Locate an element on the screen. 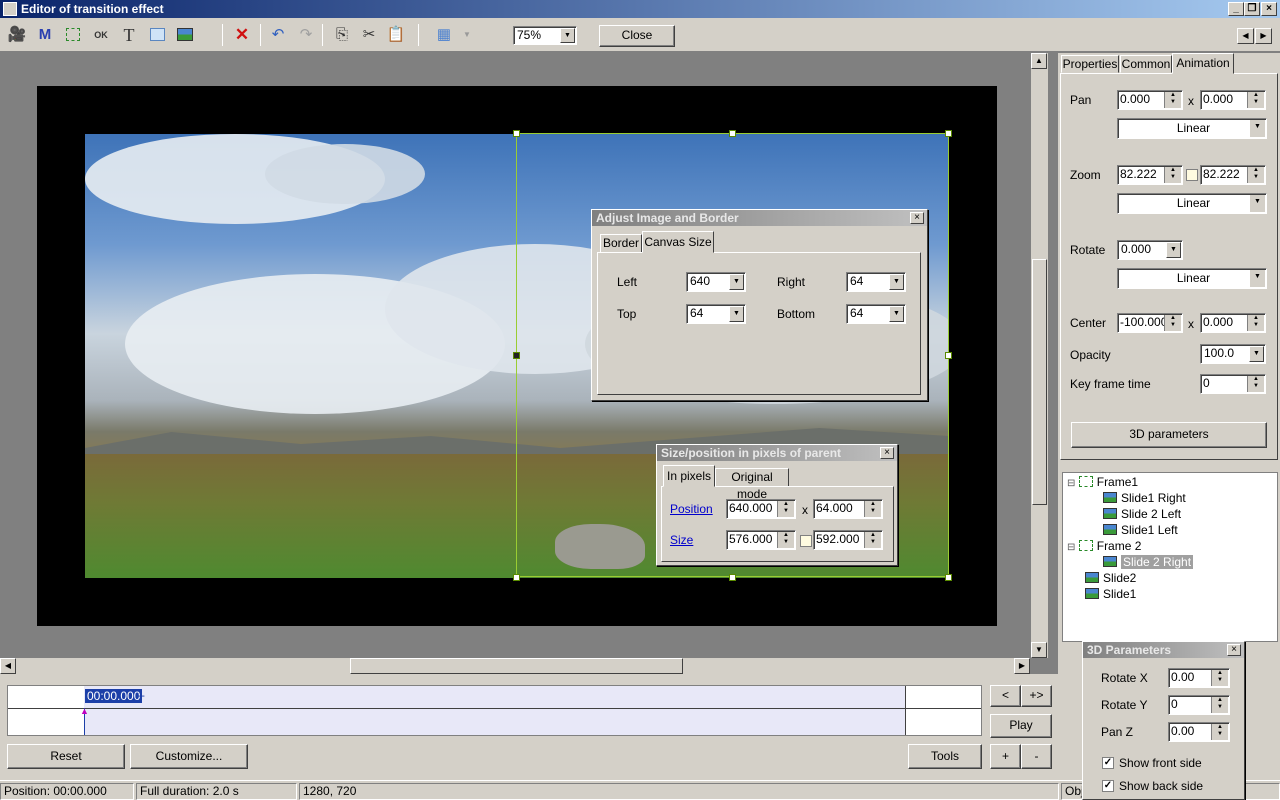  tree-item-slide1-right: Slide1 Right is located at coordinates (1144, 498).